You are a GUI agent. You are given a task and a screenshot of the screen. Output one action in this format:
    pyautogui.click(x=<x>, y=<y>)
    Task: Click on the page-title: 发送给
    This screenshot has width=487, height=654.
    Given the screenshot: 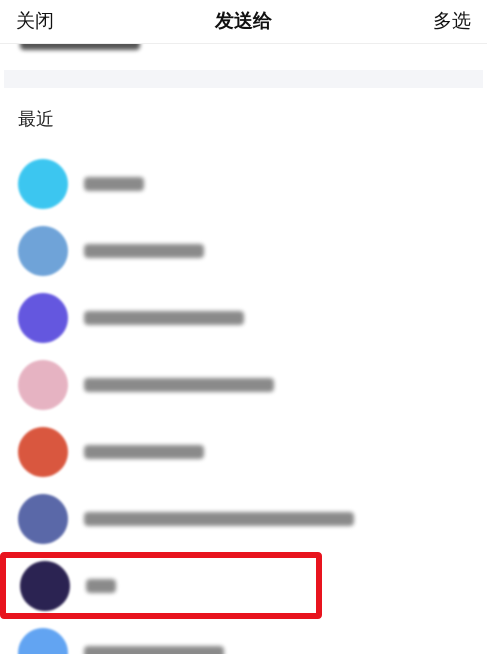 What is the action you would take?
    pyautogui.click(x=243, y=21)
    